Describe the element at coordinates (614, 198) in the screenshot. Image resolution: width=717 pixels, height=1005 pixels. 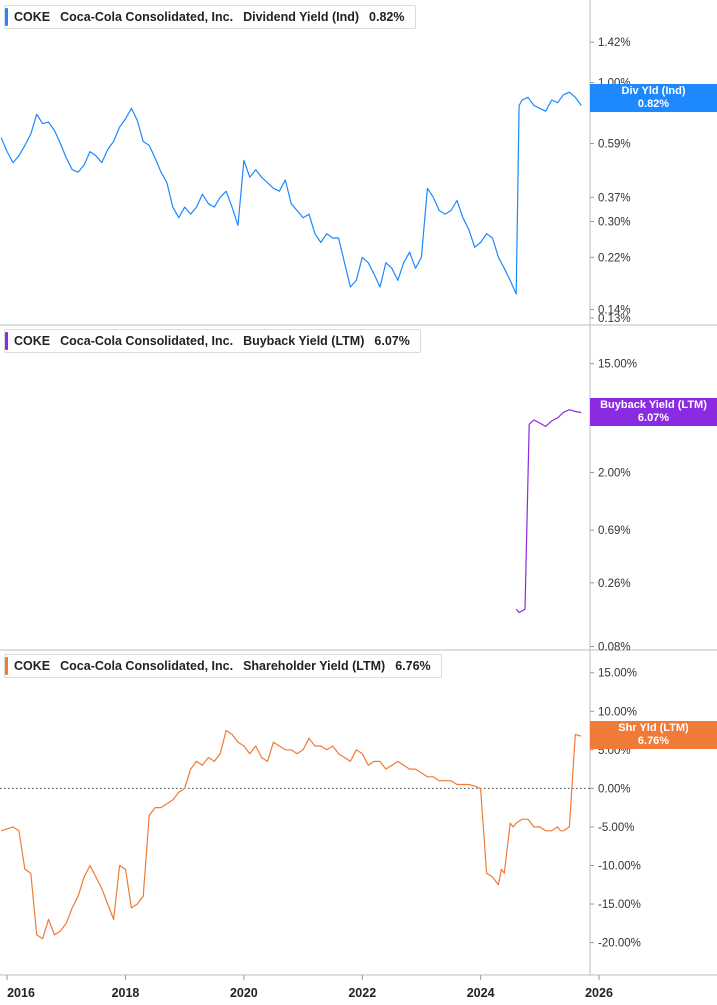
I see `y-tick-label: 0.37%` at that location.